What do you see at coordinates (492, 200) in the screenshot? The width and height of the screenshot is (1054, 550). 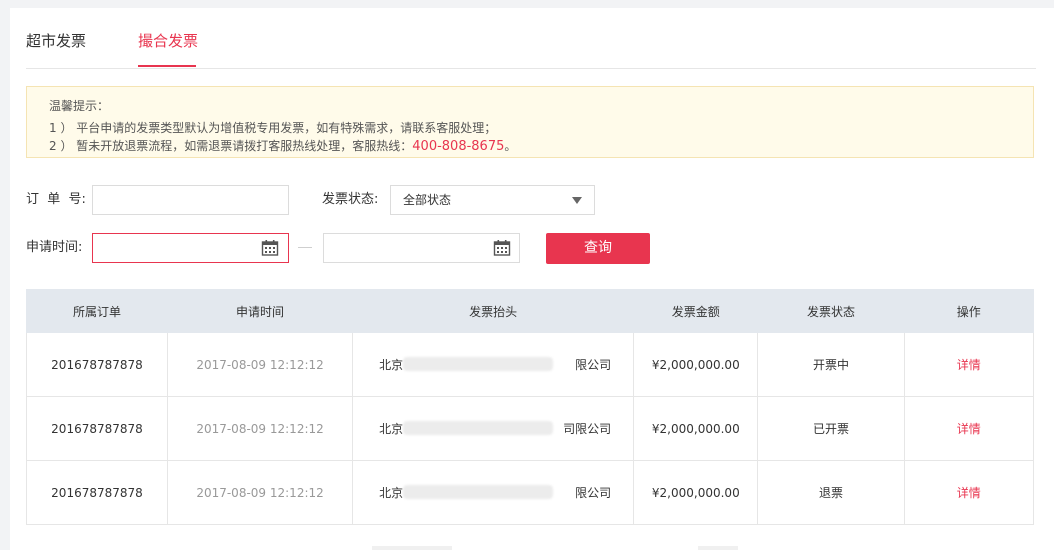 I see `invoice-status-select: 全部状态` at bounding box center [492, 200].